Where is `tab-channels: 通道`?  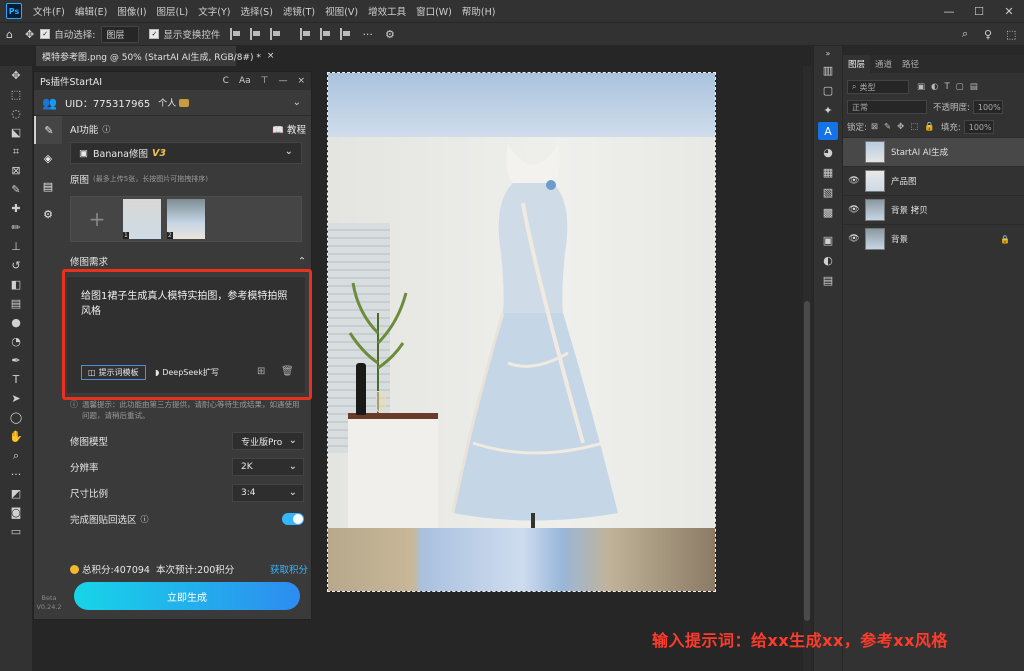
tab-channels: 通道 is located at coordinates (883, 64).